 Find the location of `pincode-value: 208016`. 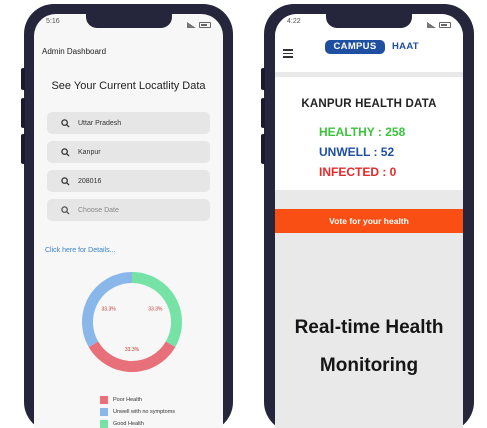

pincode-value: 208016 is located at coordinates (90, 181).